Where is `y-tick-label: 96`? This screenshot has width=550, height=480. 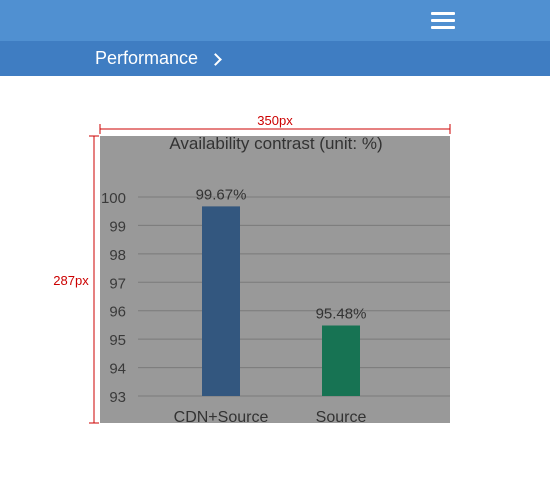
y-tick-label: 96 is located at coordinates (117, 312).